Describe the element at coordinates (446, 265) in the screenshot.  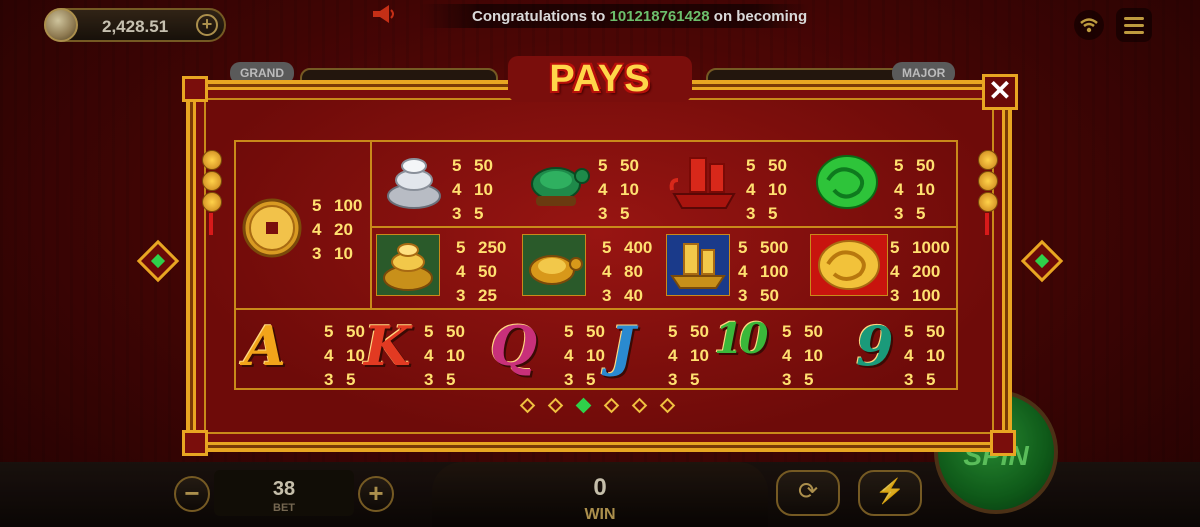
I see `paytable-cell: 5 250 4 50 3 25` at that location.